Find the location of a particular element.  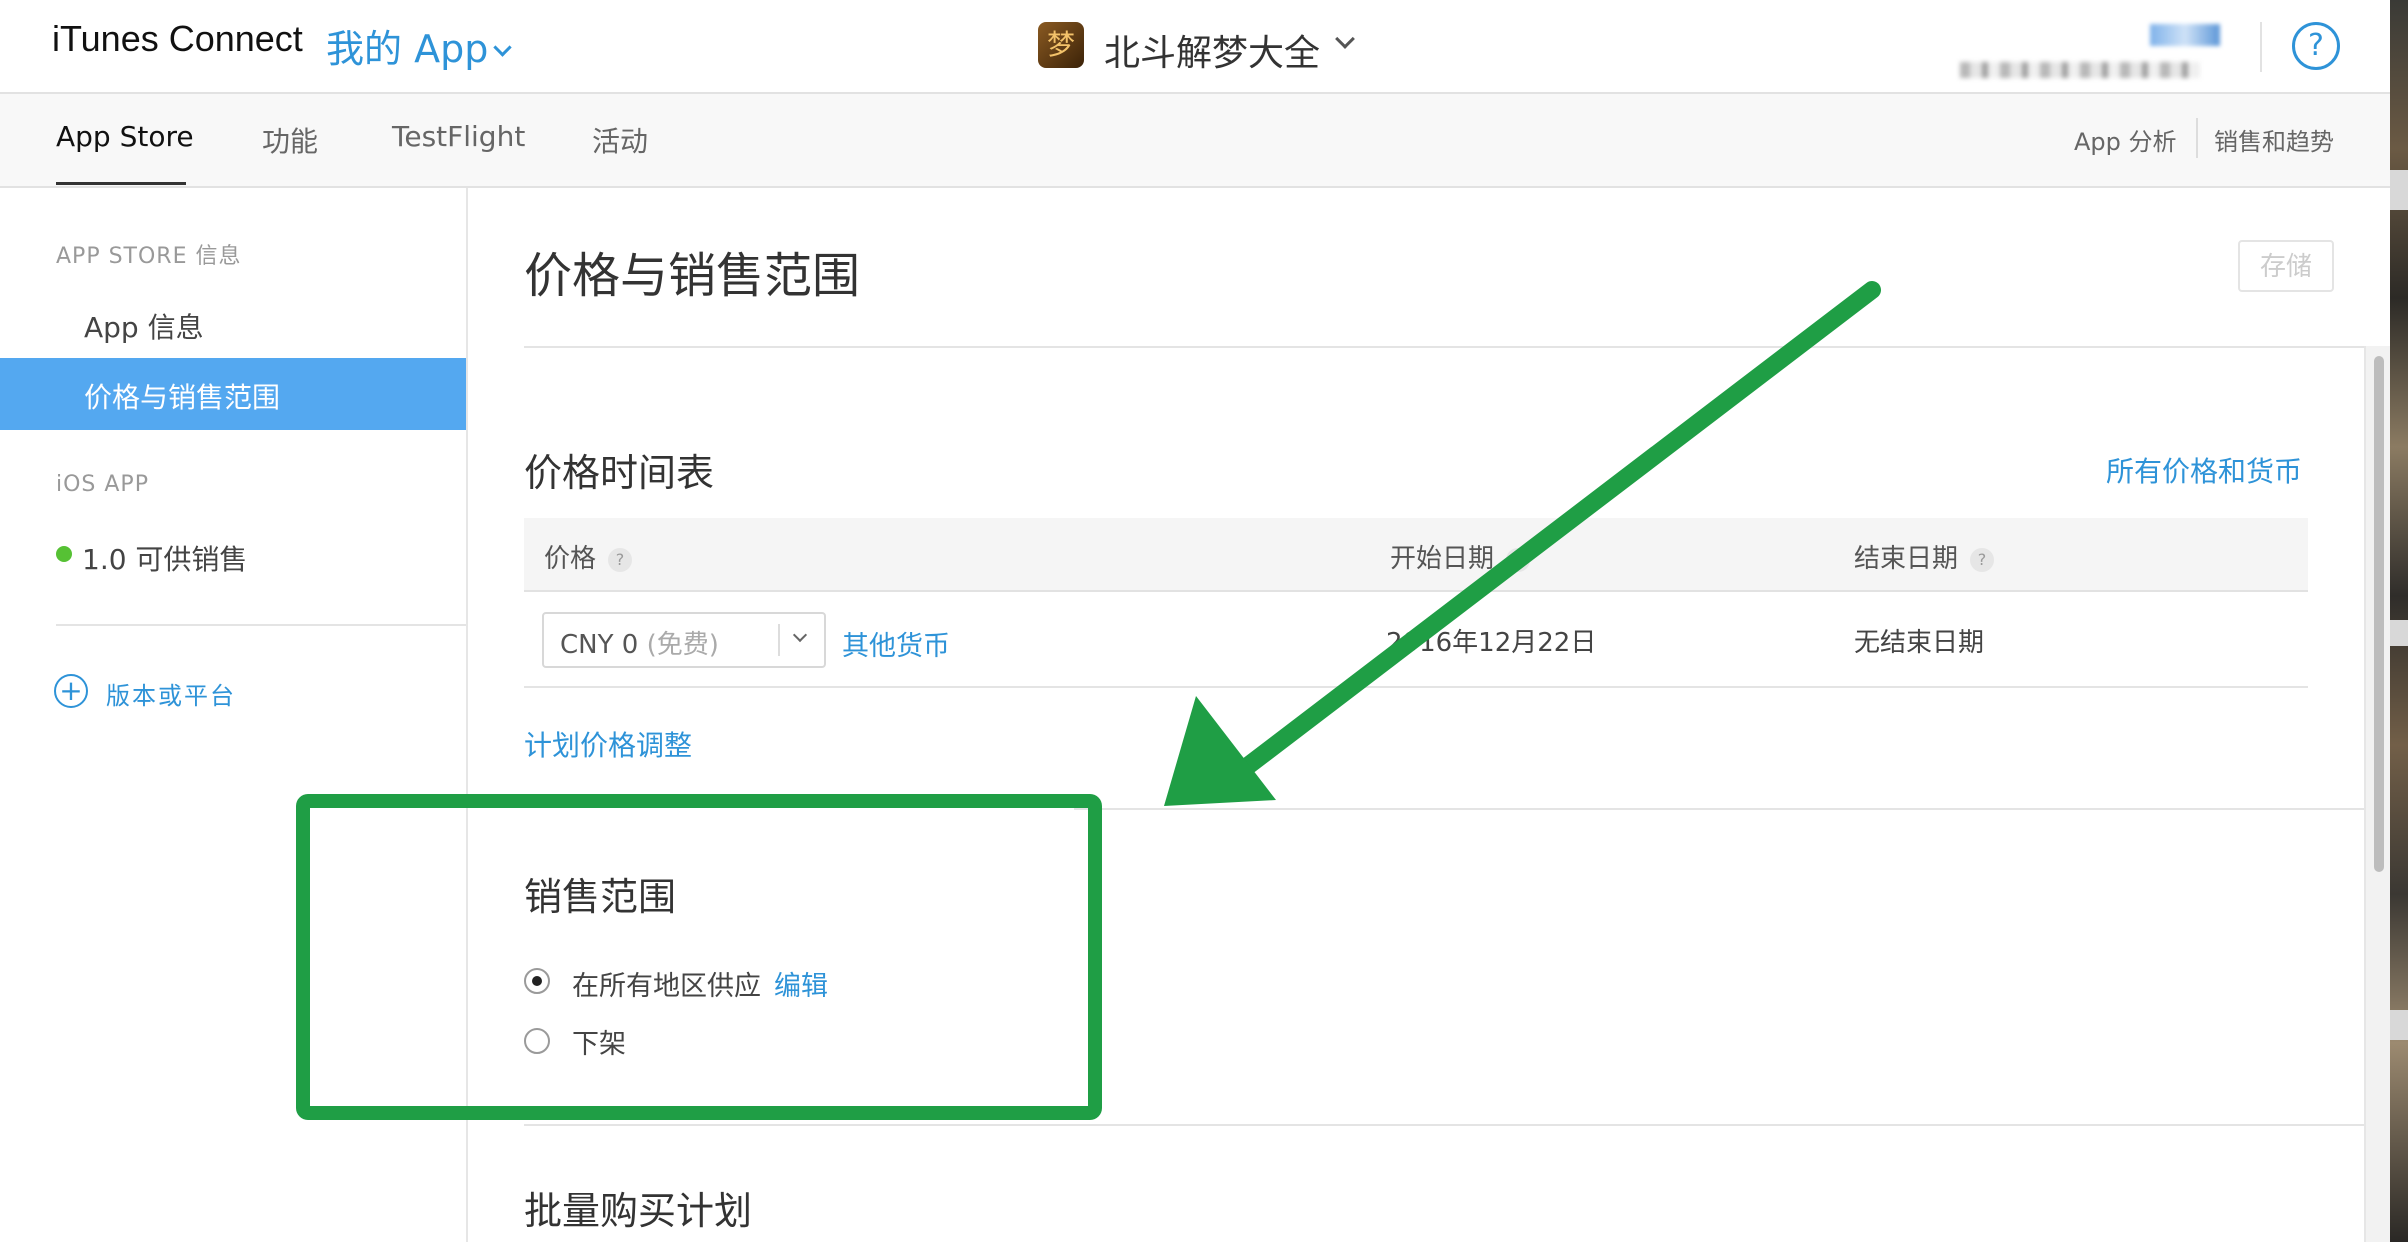

sidebar-section-ios-app: iOS APP is located at coordinates (102, 484).